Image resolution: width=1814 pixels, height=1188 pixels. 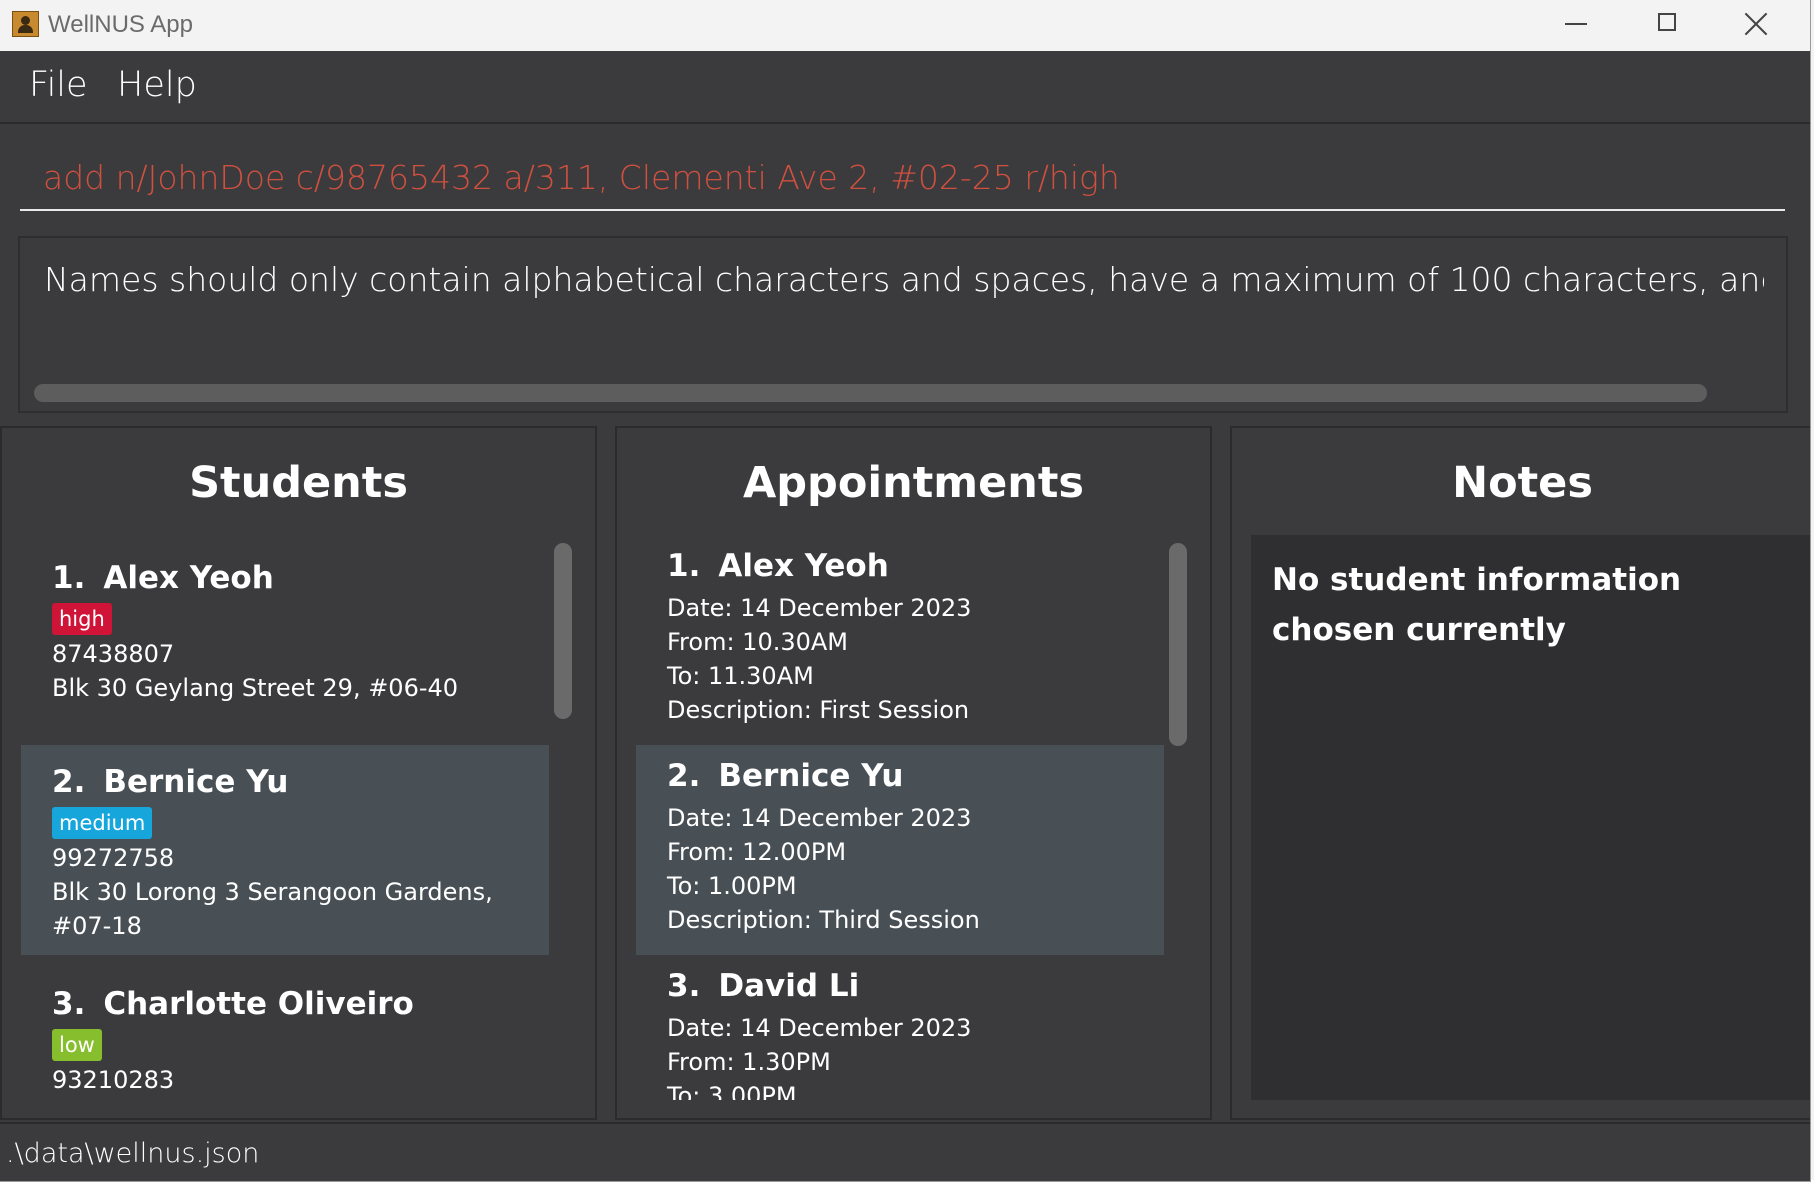 What do you see at coordinates (1522, 483) in the screenshot?
I see `notes-title: Notes` at bounding box center [1522, 483].